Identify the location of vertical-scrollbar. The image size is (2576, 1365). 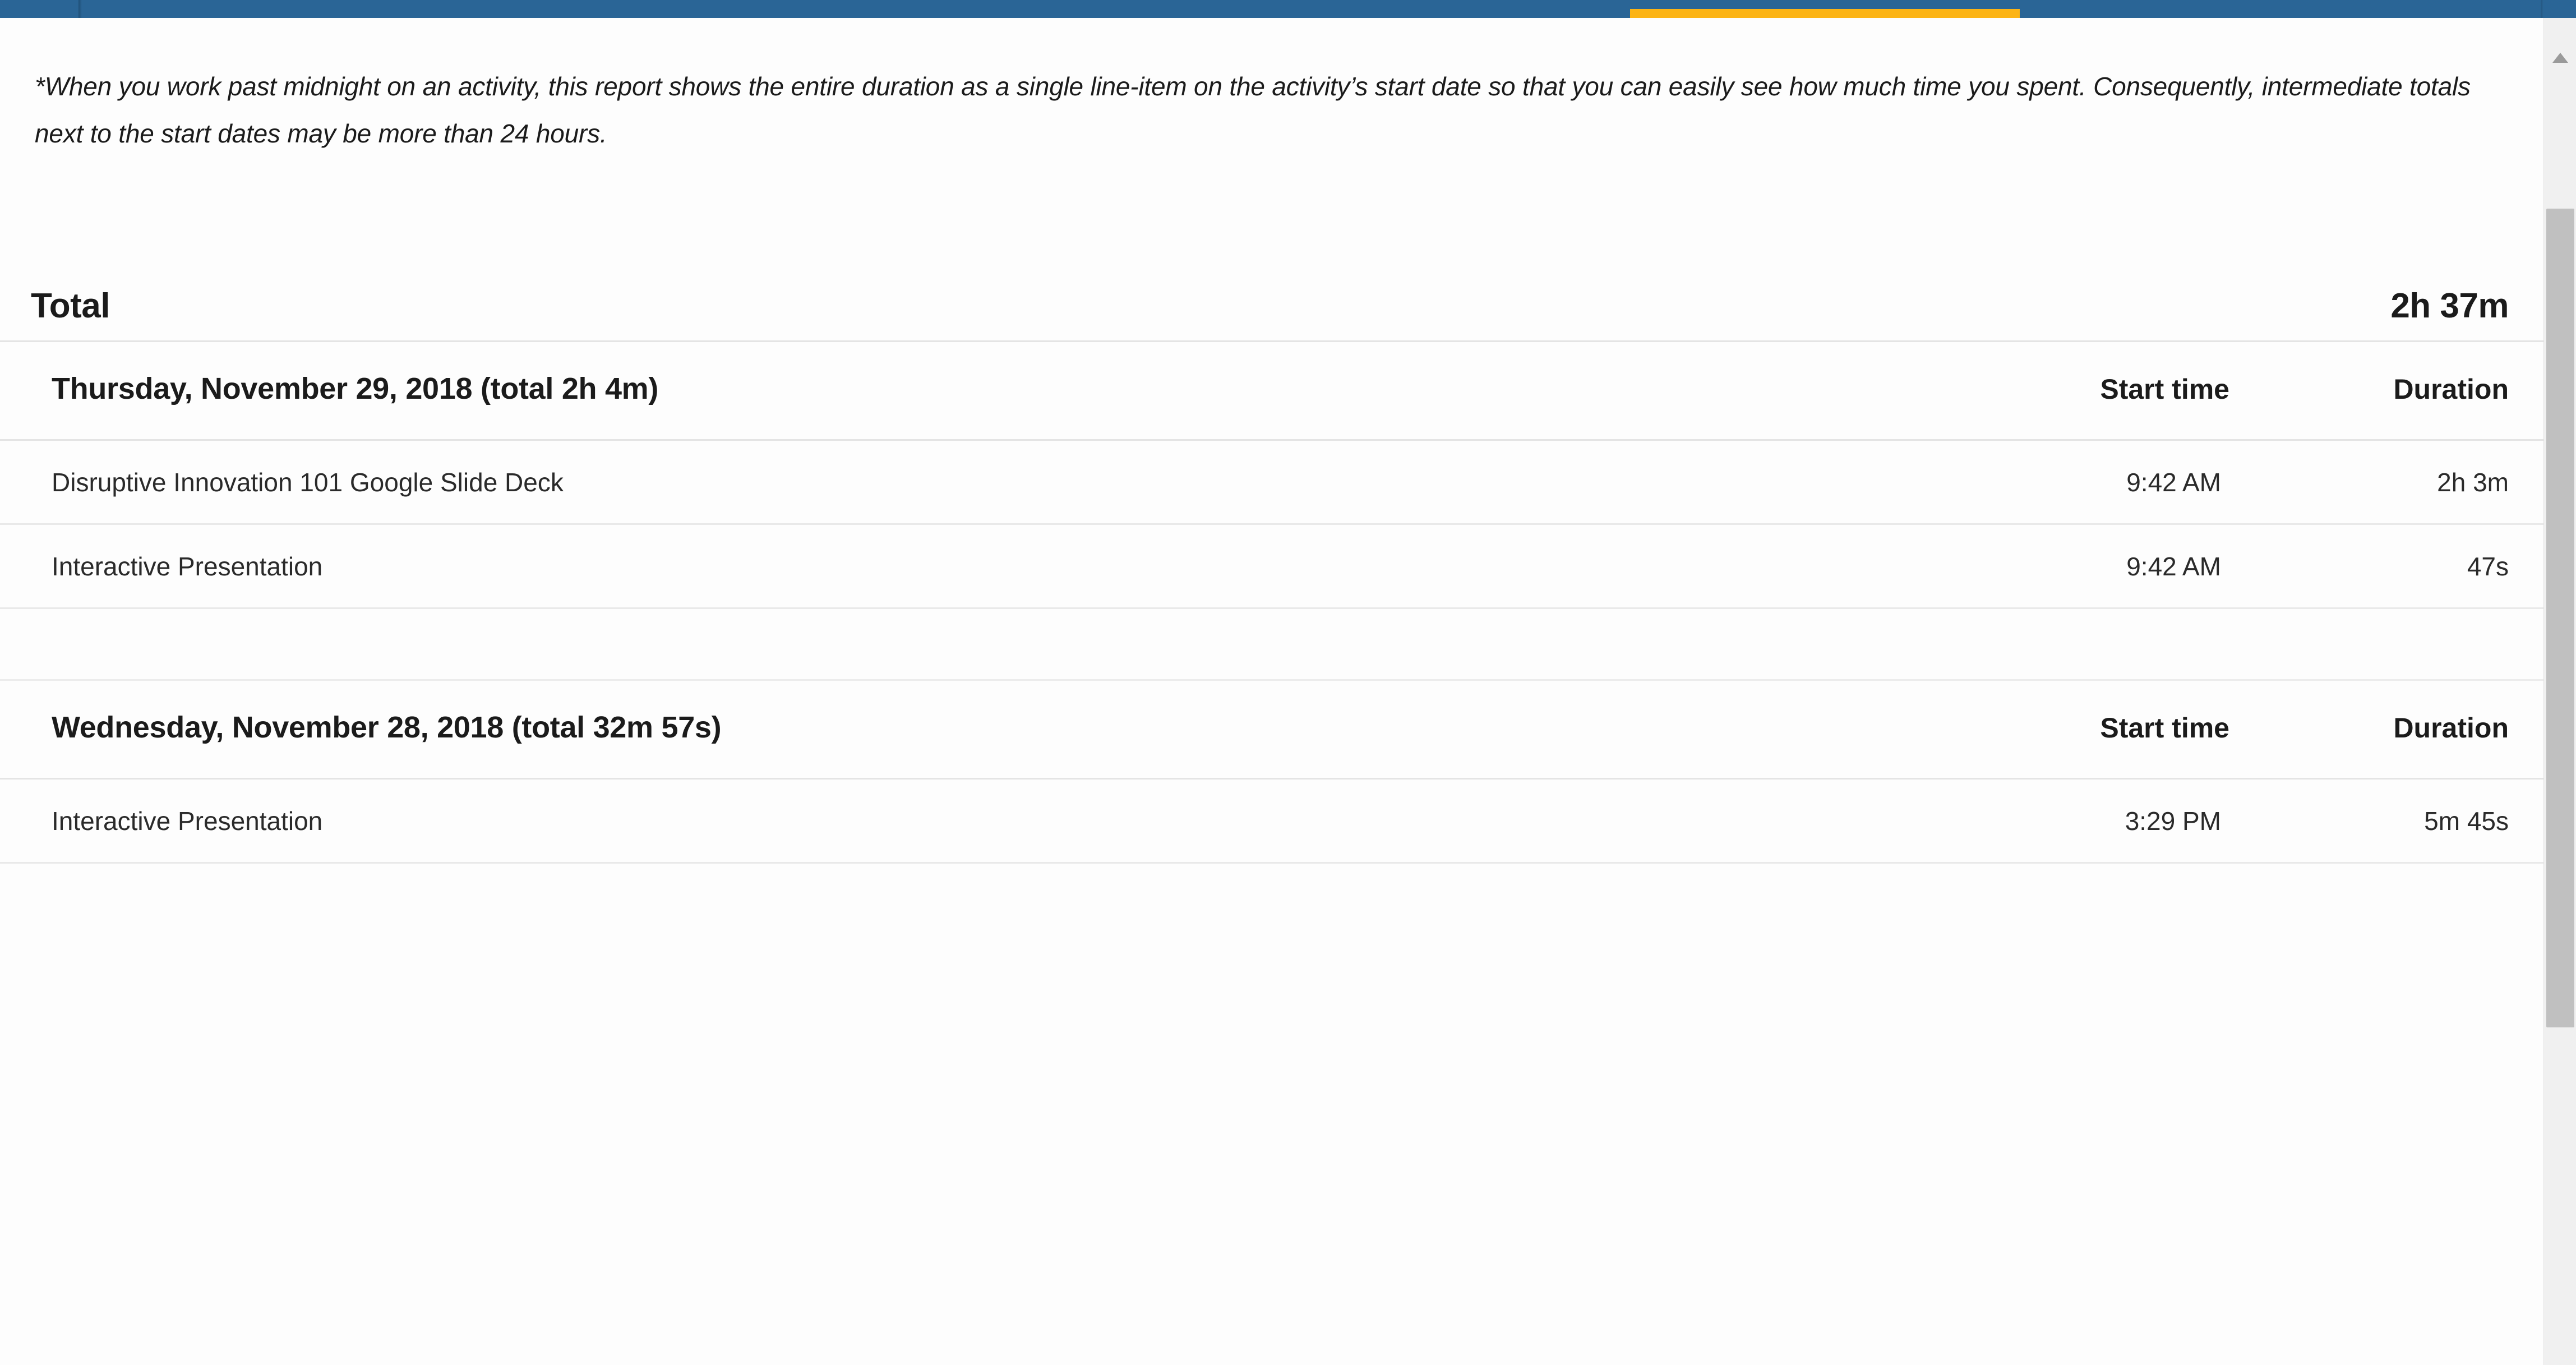
(2559, 691).